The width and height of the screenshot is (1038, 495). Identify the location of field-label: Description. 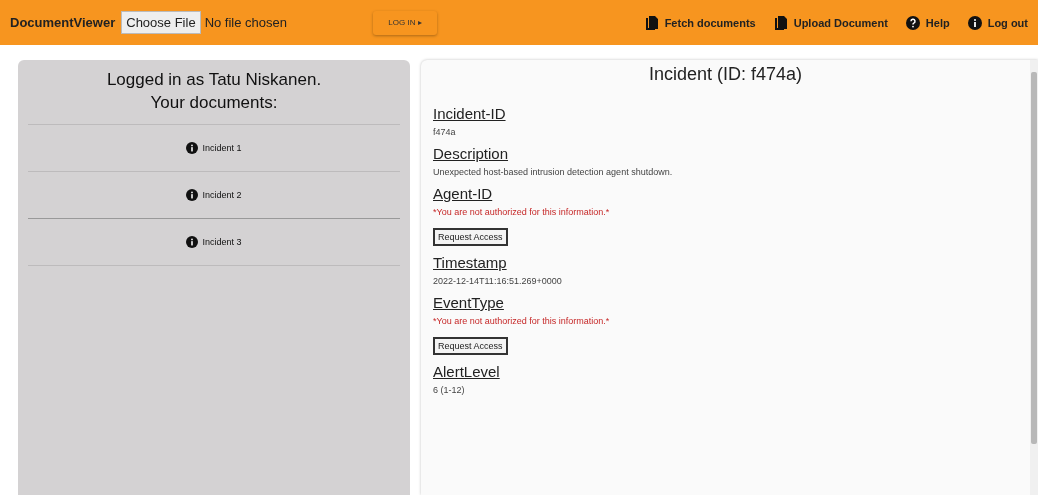
(471, 153).